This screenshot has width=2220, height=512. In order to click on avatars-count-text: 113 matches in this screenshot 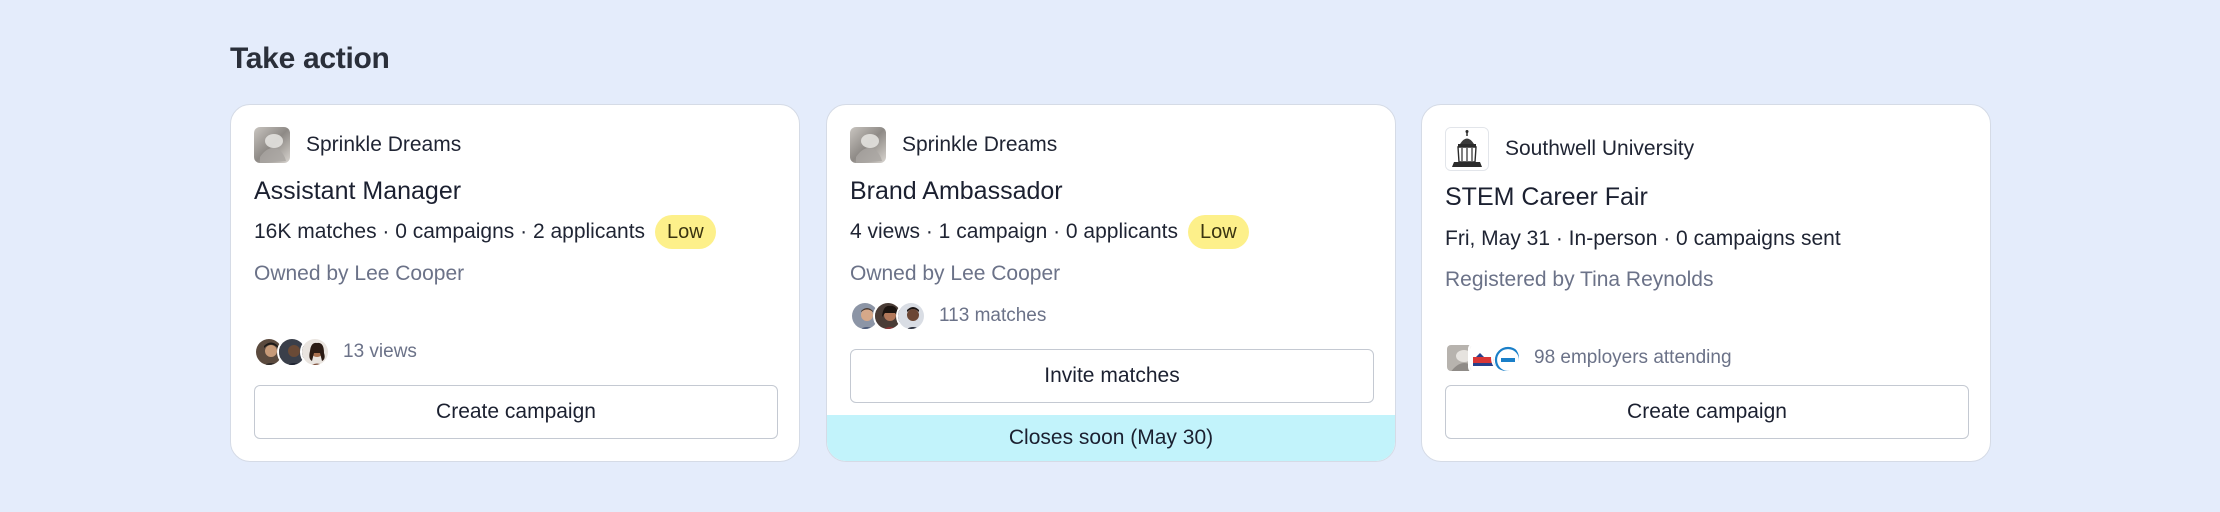, I will do `click(993, 315)`.